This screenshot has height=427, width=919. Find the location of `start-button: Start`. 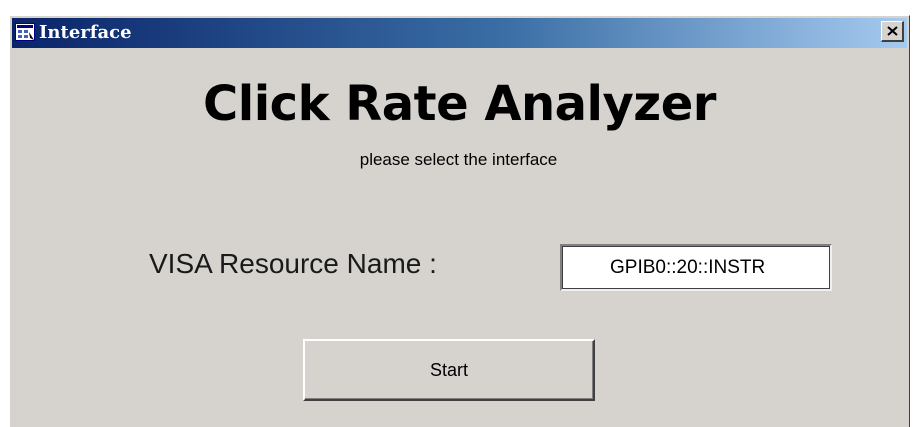

start-button: Start is located at coordinates (449, 370).